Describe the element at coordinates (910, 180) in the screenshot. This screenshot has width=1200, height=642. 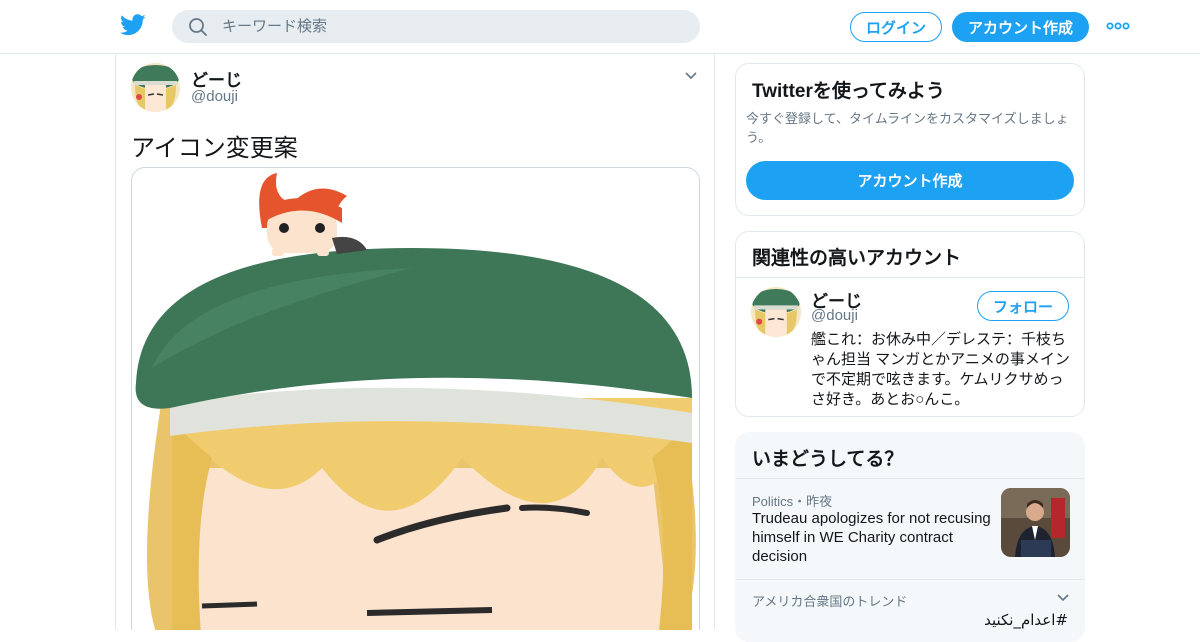
I see `signup-card-button: アカウント作成` at that location.